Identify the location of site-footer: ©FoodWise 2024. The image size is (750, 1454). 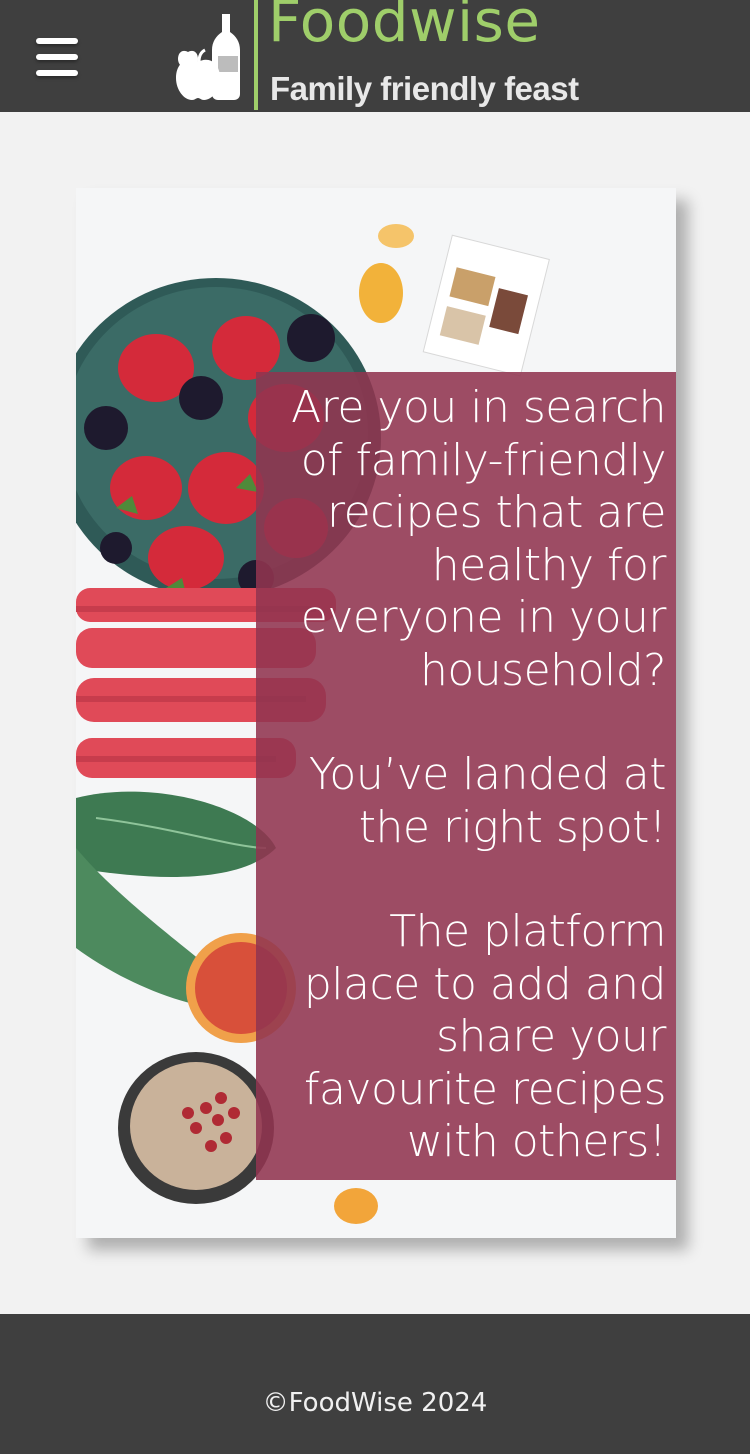
(375, 1384).